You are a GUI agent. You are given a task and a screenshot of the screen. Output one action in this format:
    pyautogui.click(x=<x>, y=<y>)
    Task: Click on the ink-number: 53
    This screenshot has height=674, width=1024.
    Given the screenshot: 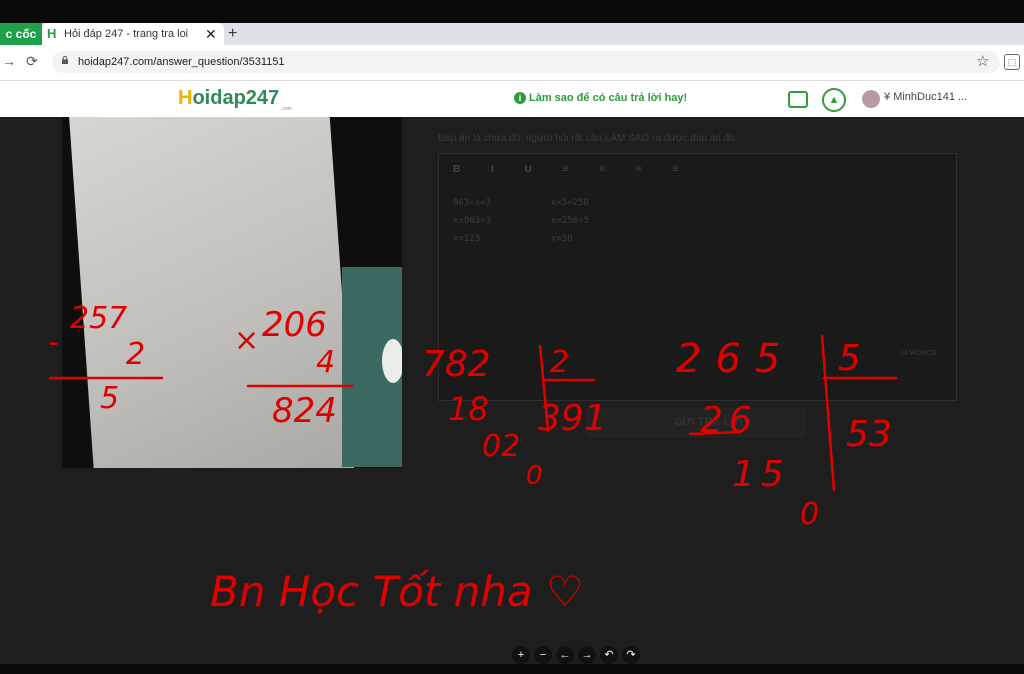 What is the action you would take?
    pyautogui.click(x=869, y=434)
    